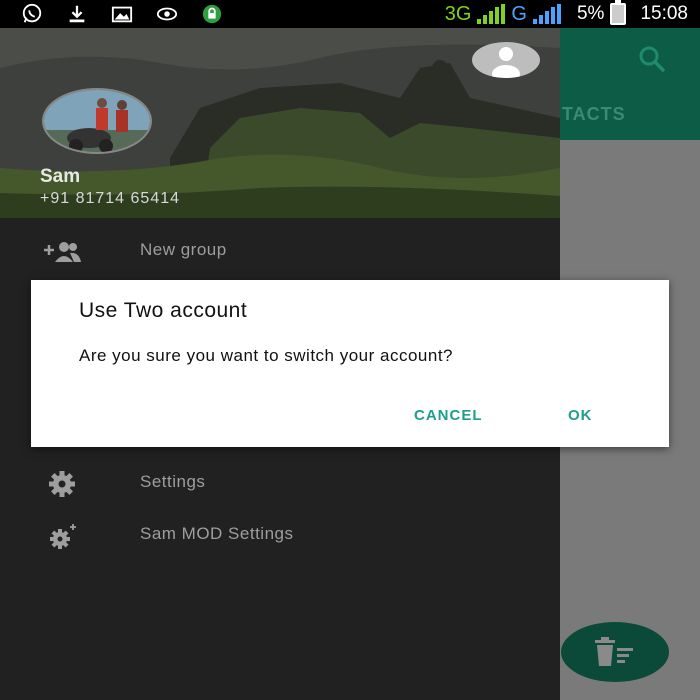  I want to click on whatsapp-icon, so click(32, 13).